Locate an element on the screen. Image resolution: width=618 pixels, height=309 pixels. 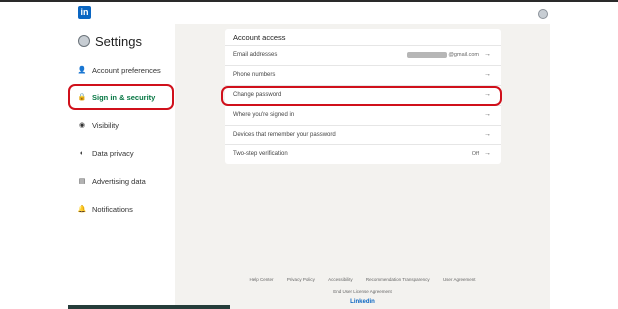
settings-title: Settings is located at coordinates (118, 41).